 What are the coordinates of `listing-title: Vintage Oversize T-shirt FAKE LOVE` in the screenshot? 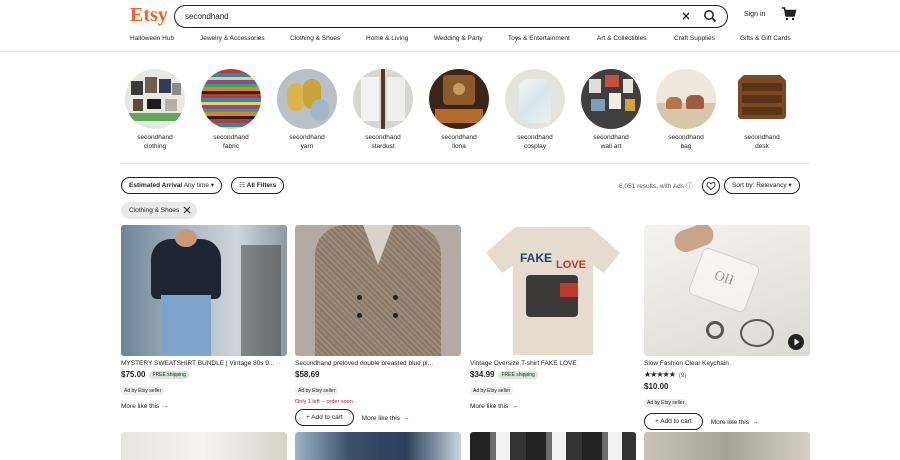 It's located at (553, 363).